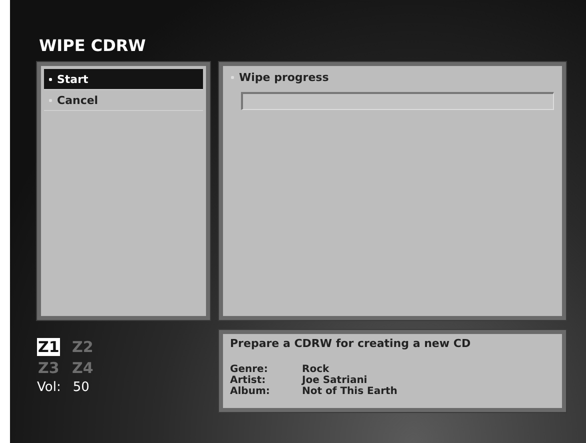 This screenshot has width=586, height=443. What do you see at coordinates (248, 380) in the screenshot?
I see `field-label: Artist:` at bounding box center [248, 380].